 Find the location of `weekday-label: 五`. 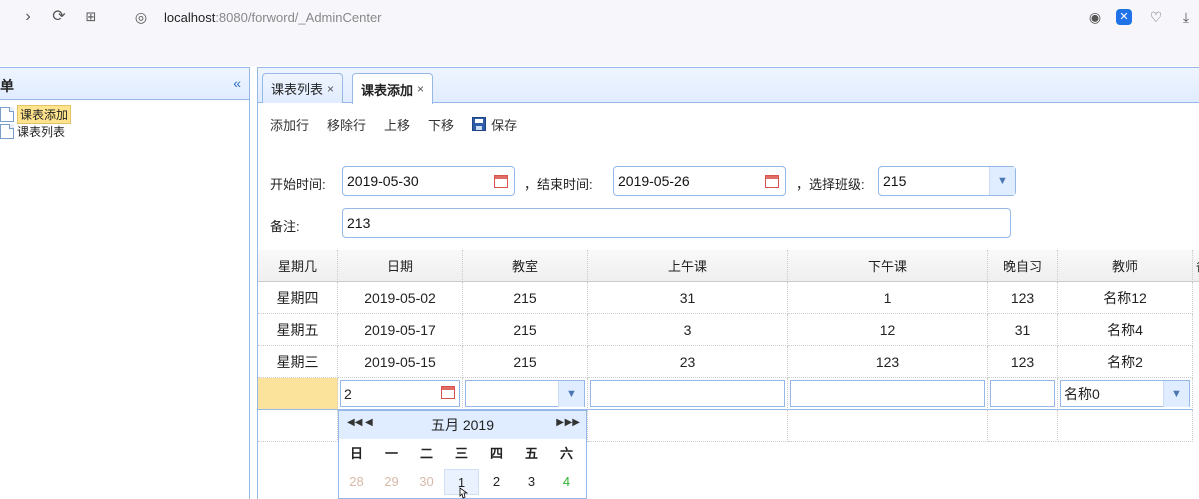

weekday-label: 五 is located at coordinates (531, 453).